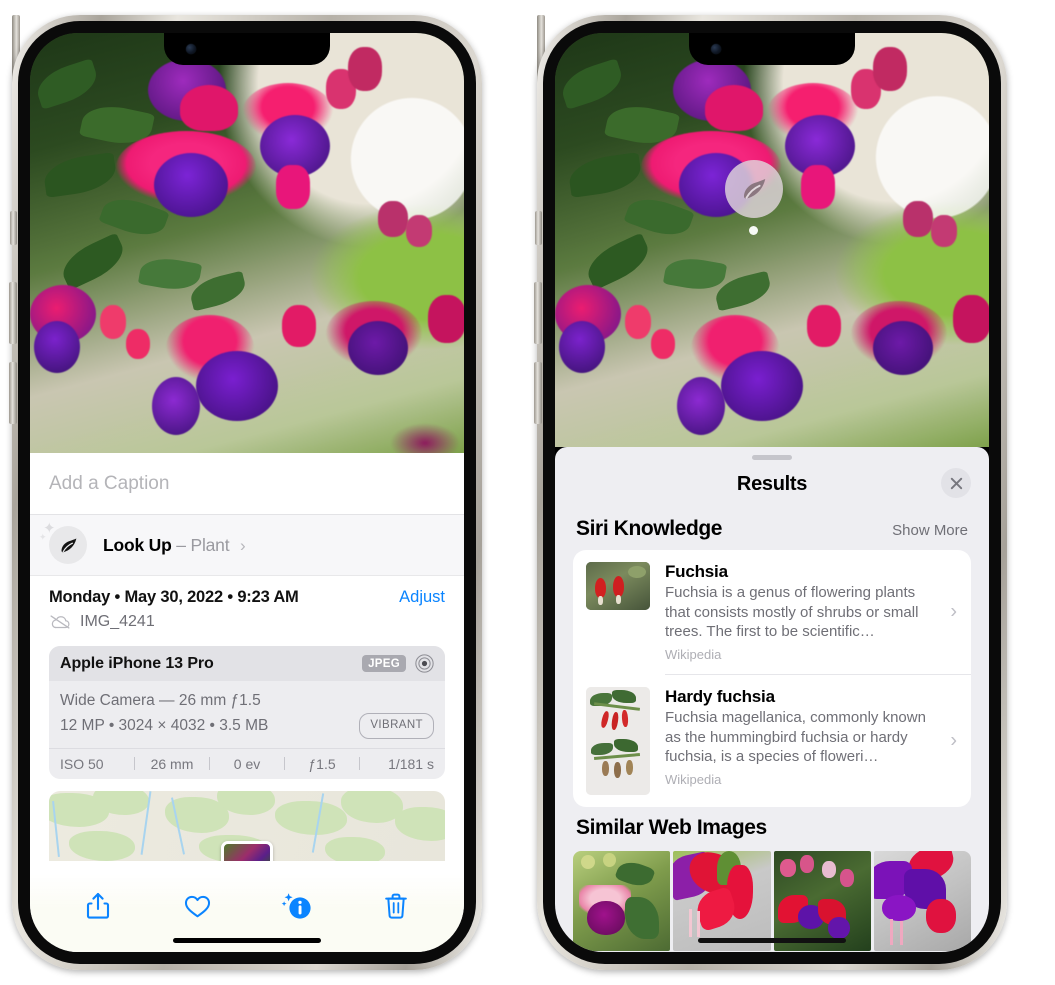 The height and width of the screenshot is (985, 1055). Describe the element at coordinates (172, 763) in the screenshot. I see `exif-focal: 26 mm` at that location.